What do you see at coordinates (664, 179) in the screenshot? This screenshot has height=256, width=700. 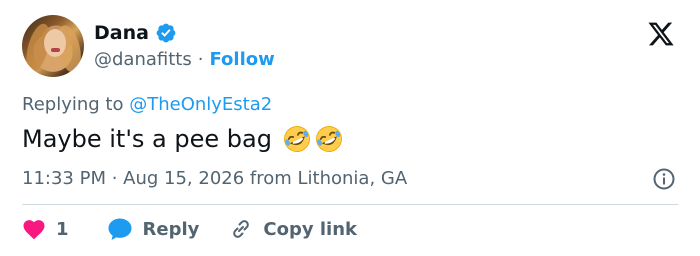 I see `info-icon` at bounding box center [664, 179].